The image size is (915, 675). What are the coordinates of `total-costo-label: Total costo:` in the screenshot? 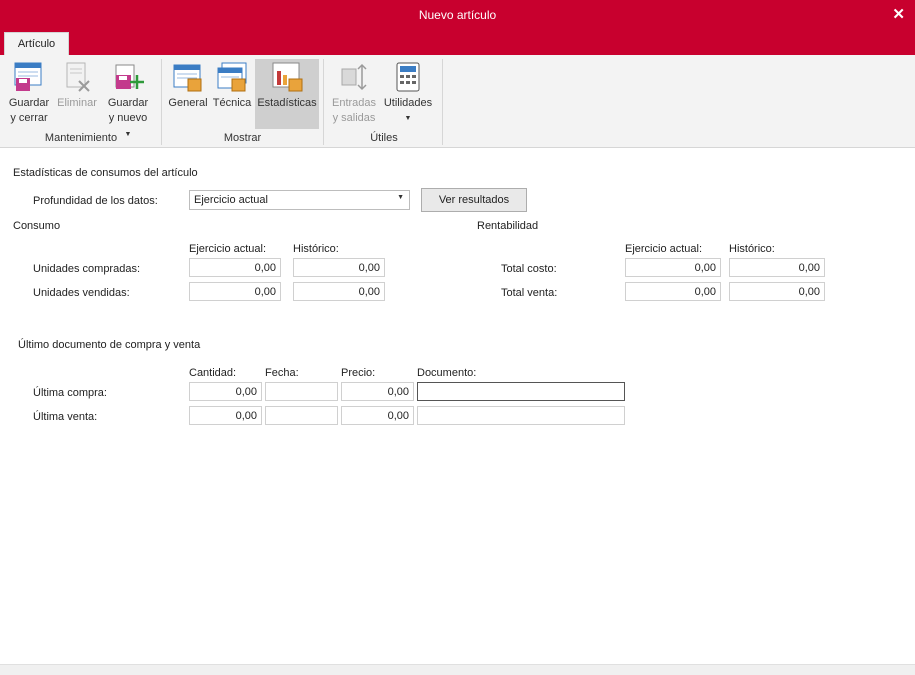 It's located at (529, 269).